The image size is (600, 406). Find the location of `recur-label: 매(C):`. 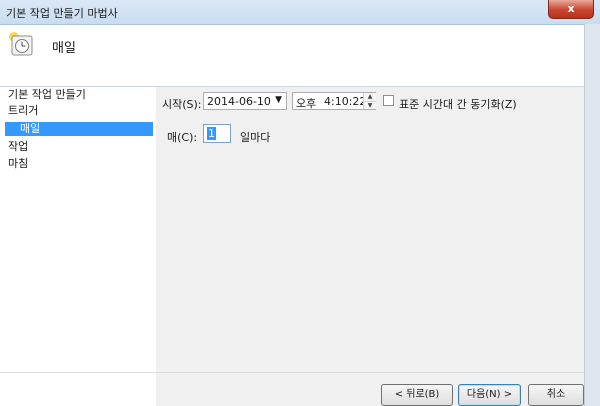

recur-label: 매(C): is located at coordinates (182, 137).